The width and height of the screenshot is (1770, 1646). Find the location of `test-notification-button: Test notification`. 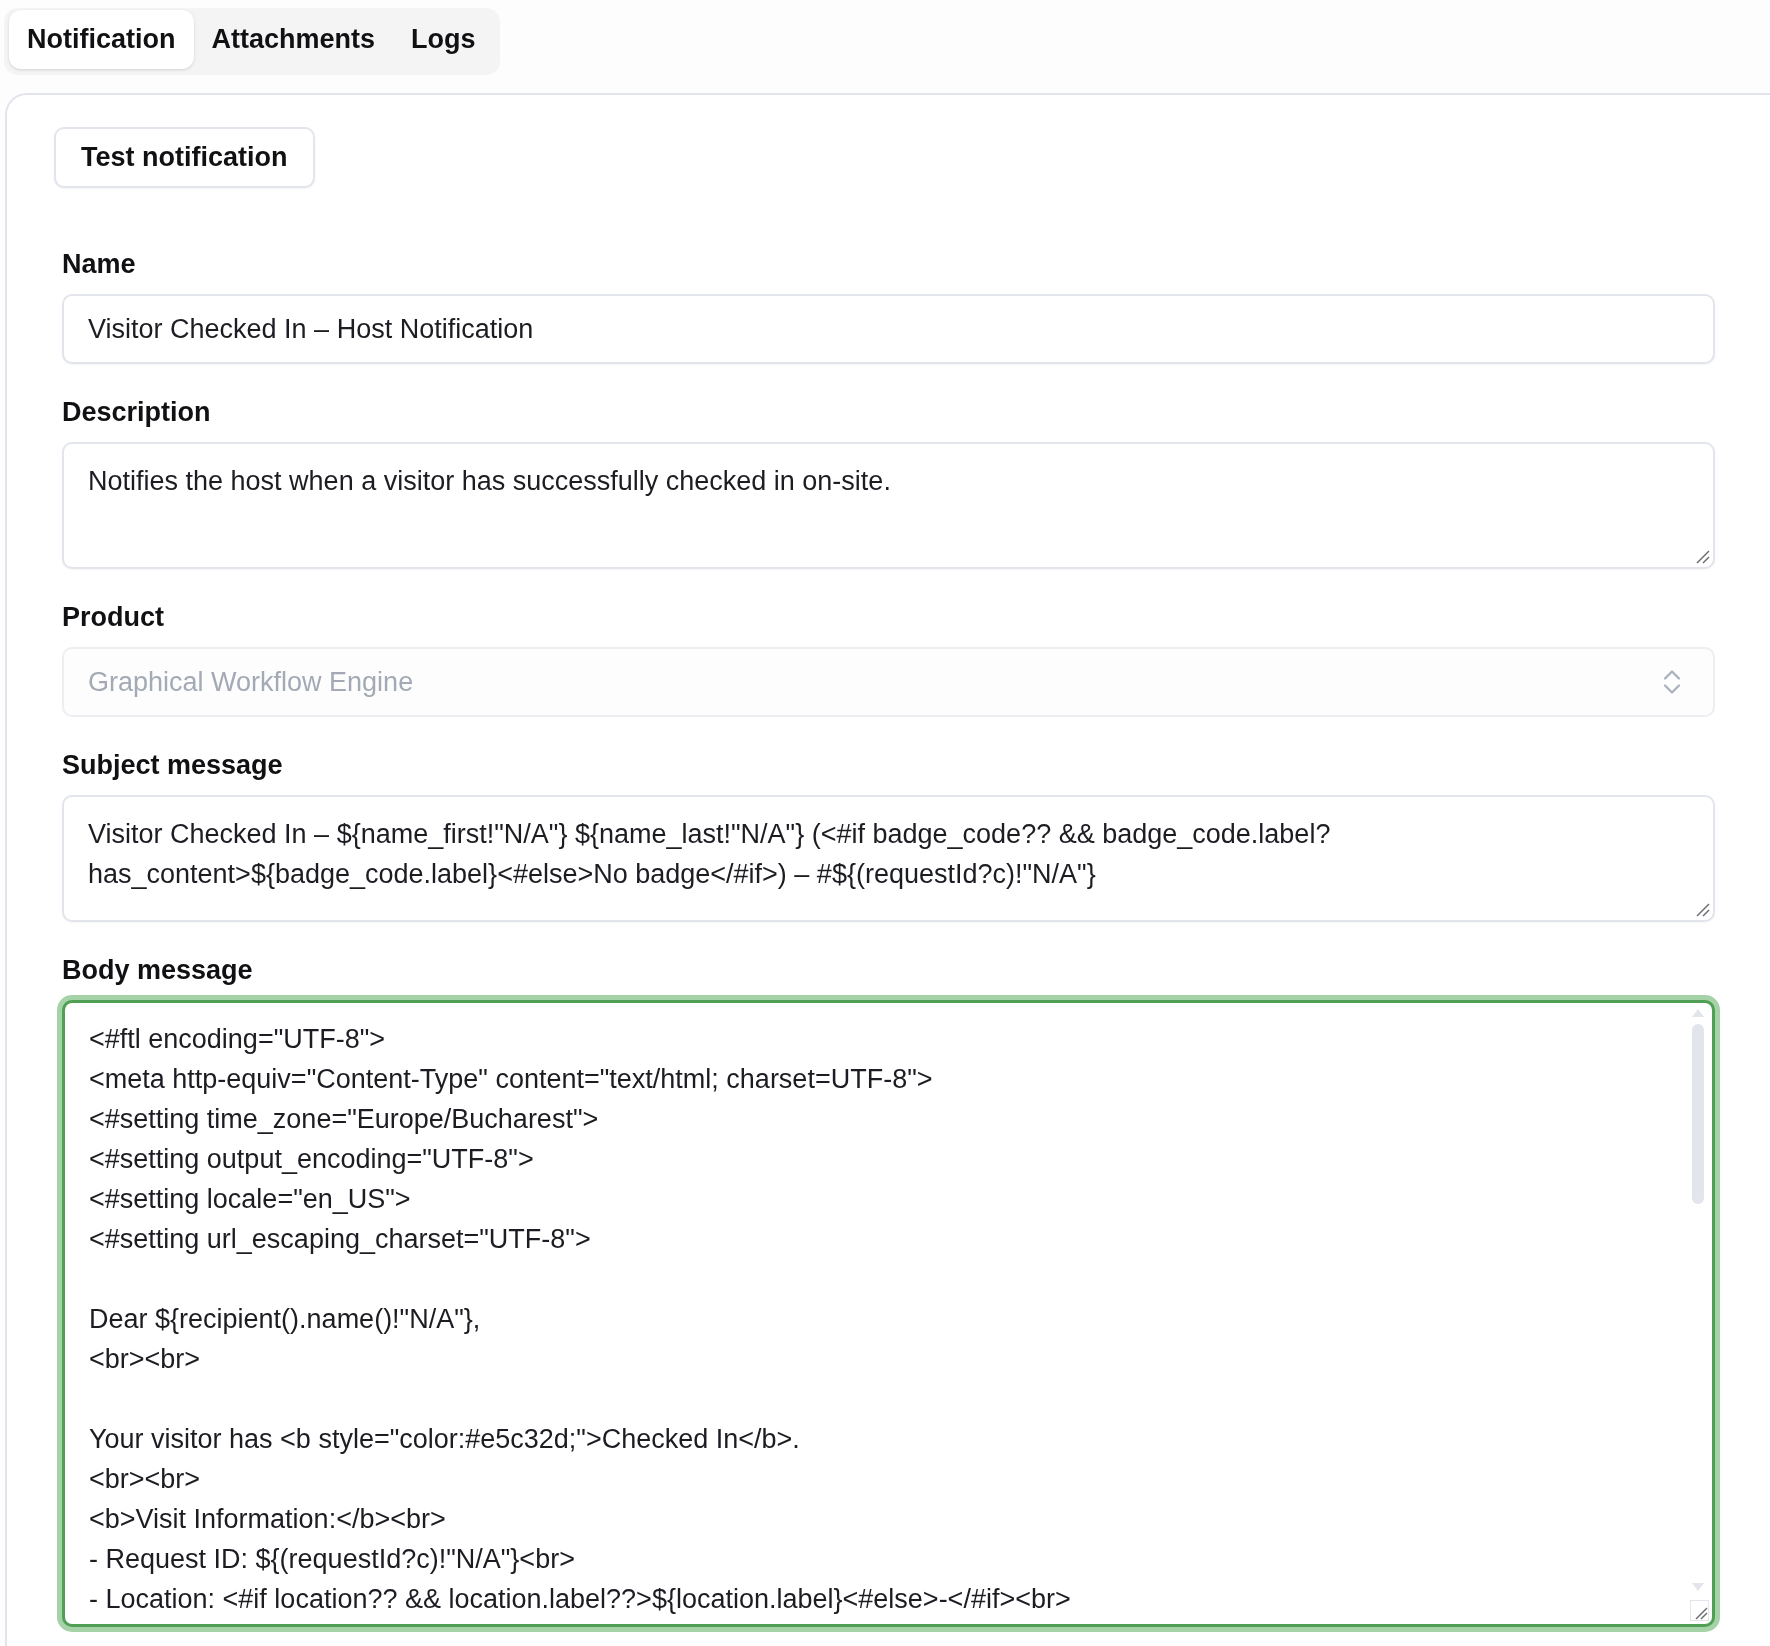

test-notification-button: Test notification is located at coordinates (184, 157).